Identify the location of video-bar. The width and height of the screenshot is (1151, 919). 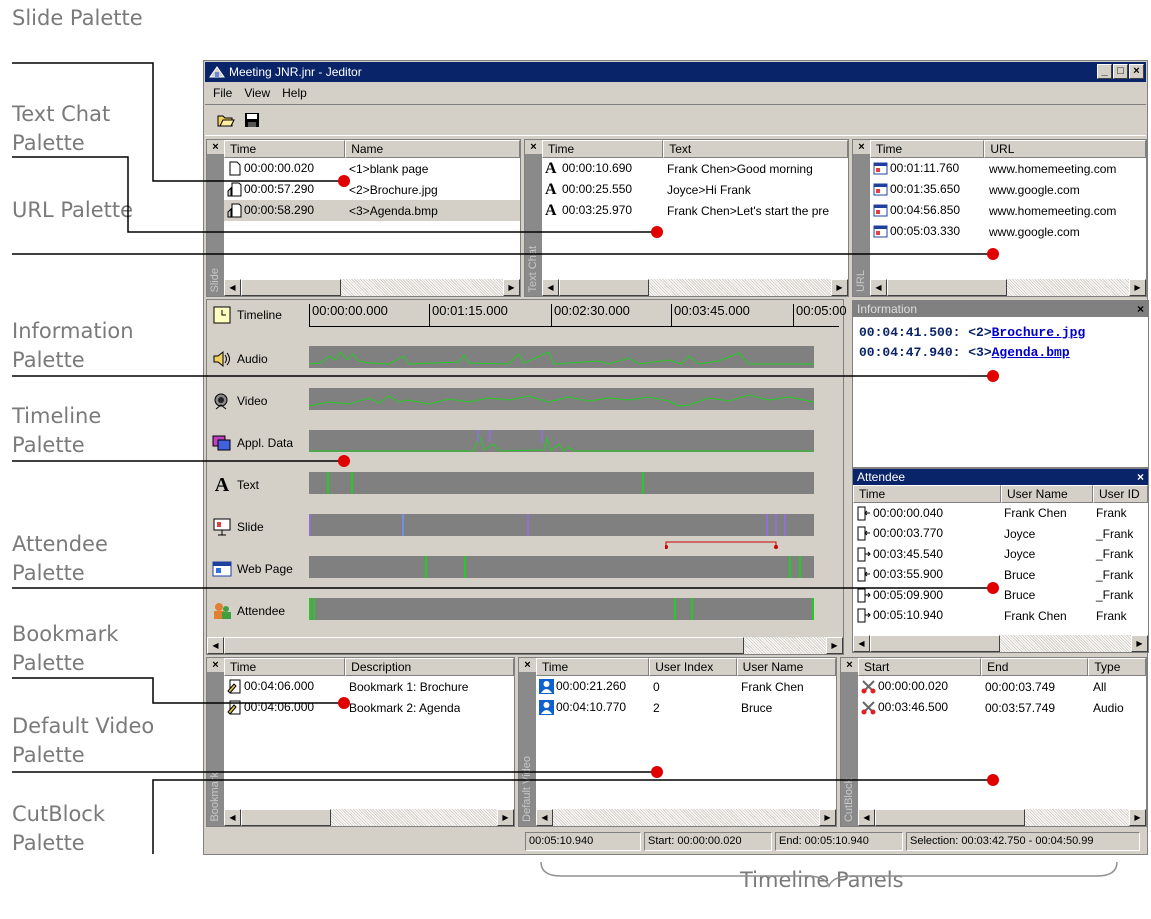
(561, 399).